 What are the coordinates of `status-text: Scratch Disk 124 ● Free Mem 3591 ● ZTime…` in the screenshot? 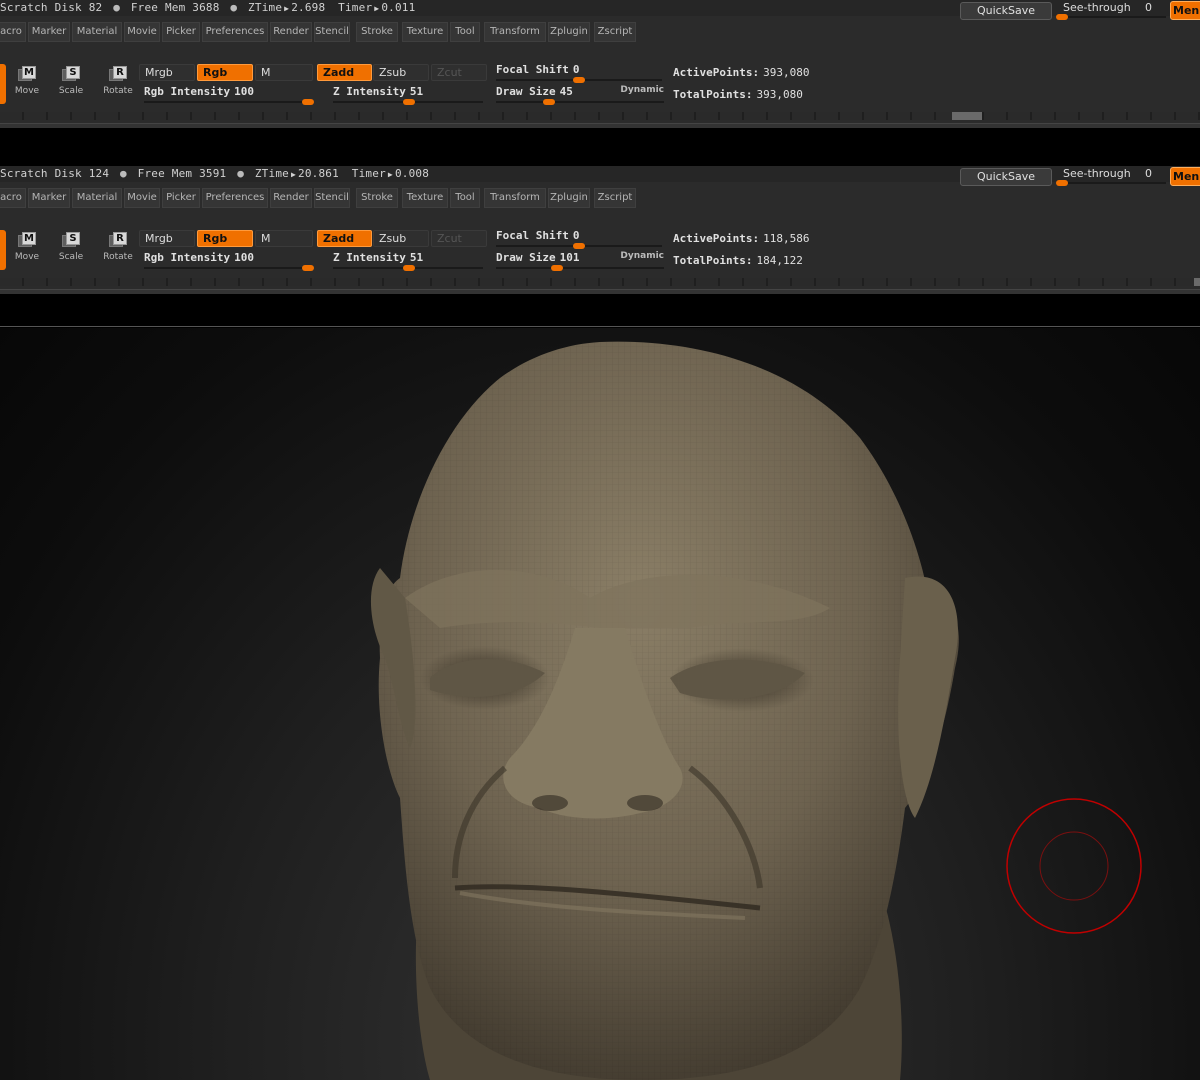 It's located at (214, 173).